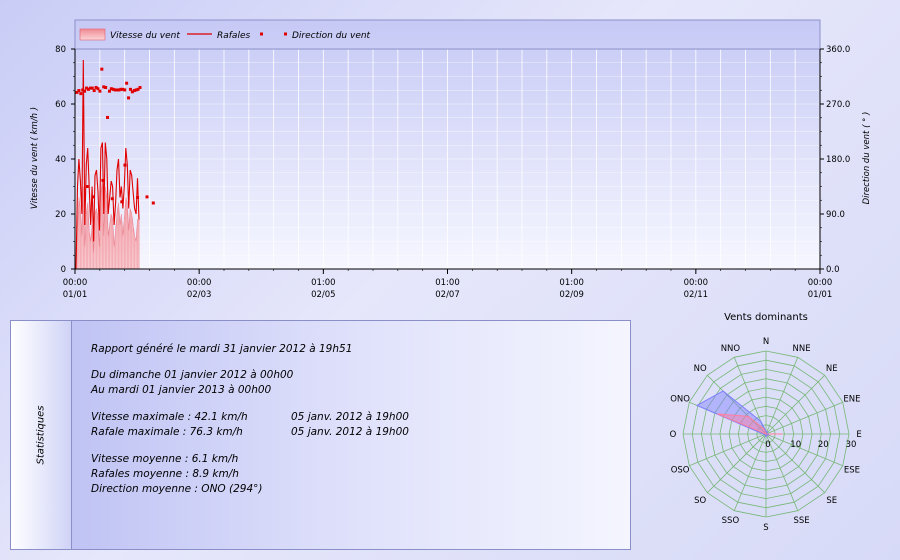  What do you see at coordinates (181, 390) in the screenshot?
I see `period-to-line: Au mardi 01 janvier 2013 à 00h00` at bounding box center [181, 390].